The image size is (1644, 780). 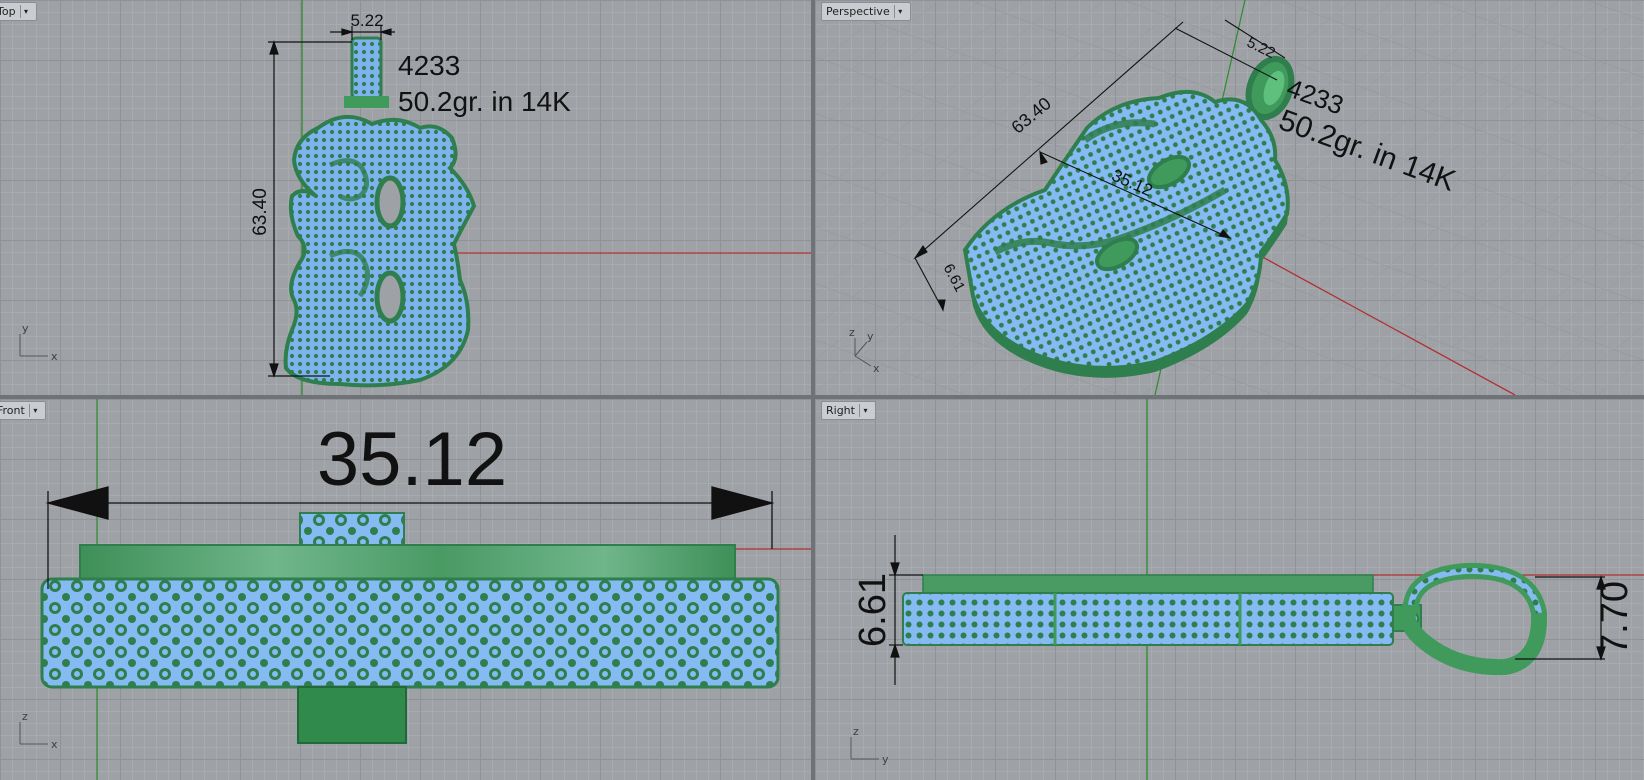 I want to click on bail-top, so click(x=366, y=68).